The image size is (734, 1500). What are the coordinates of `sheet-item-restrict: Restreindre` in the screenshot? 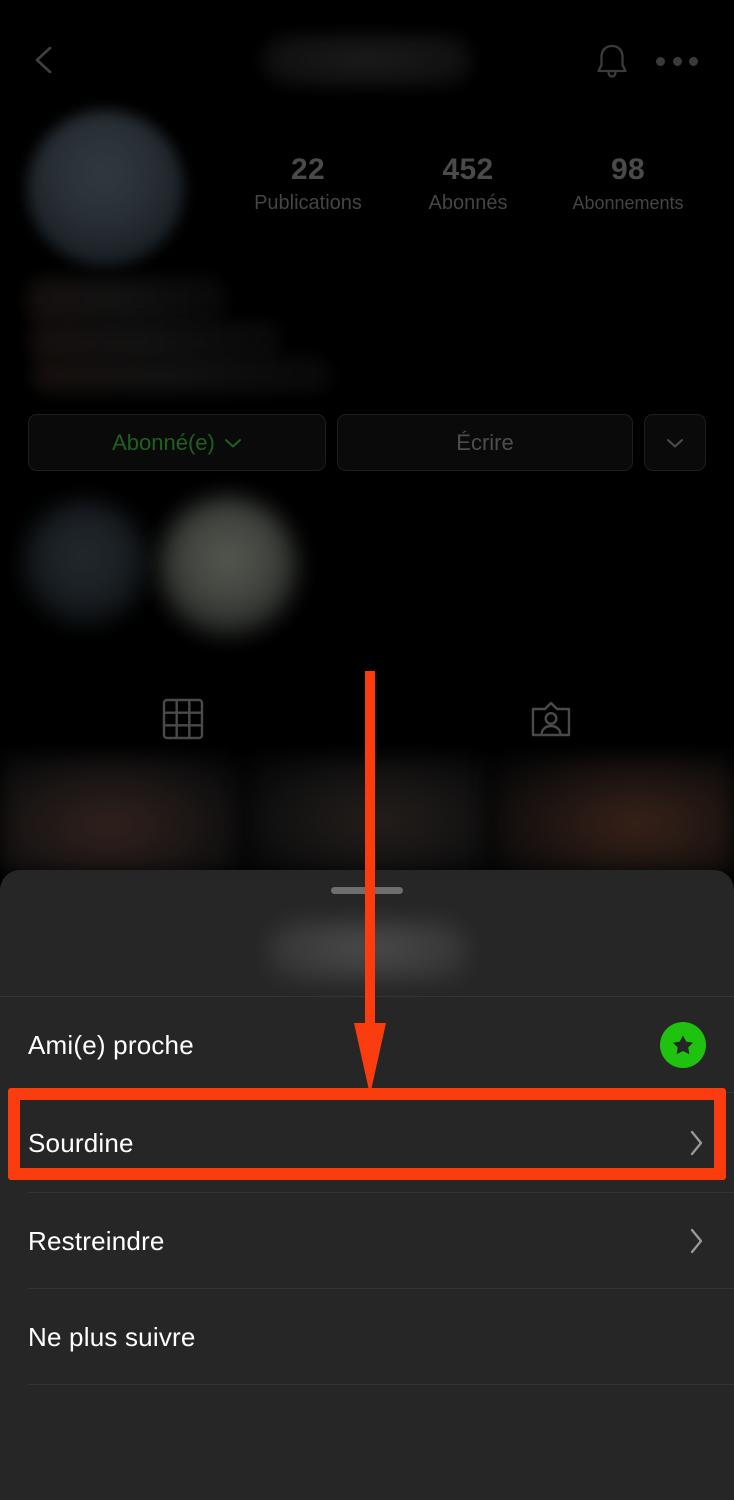 It's located at (367, 1241).